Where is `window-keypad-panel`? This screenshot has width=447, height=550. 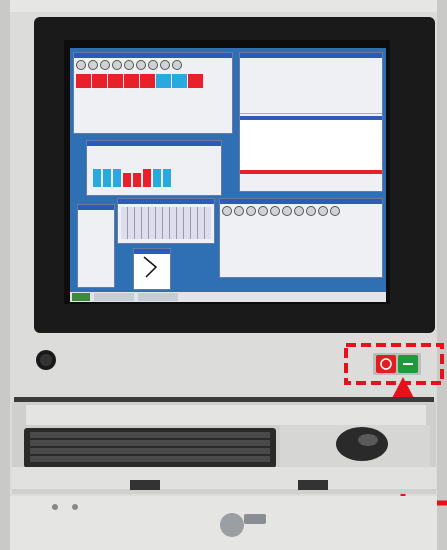 window-keypad-panel is located at coordinates (96, 246).